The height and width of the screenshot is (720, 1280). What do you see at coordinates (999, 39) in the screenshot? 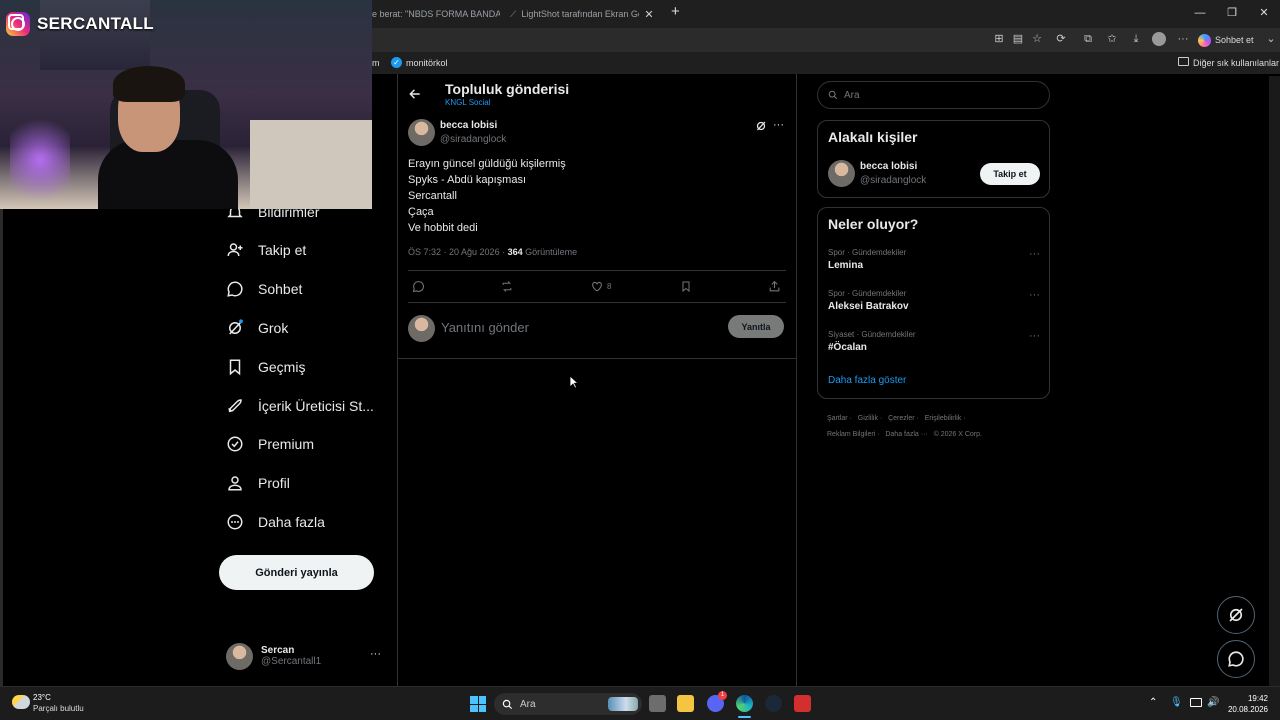
I see `apps-icon: ⊞` at bounding box center [999, 39].